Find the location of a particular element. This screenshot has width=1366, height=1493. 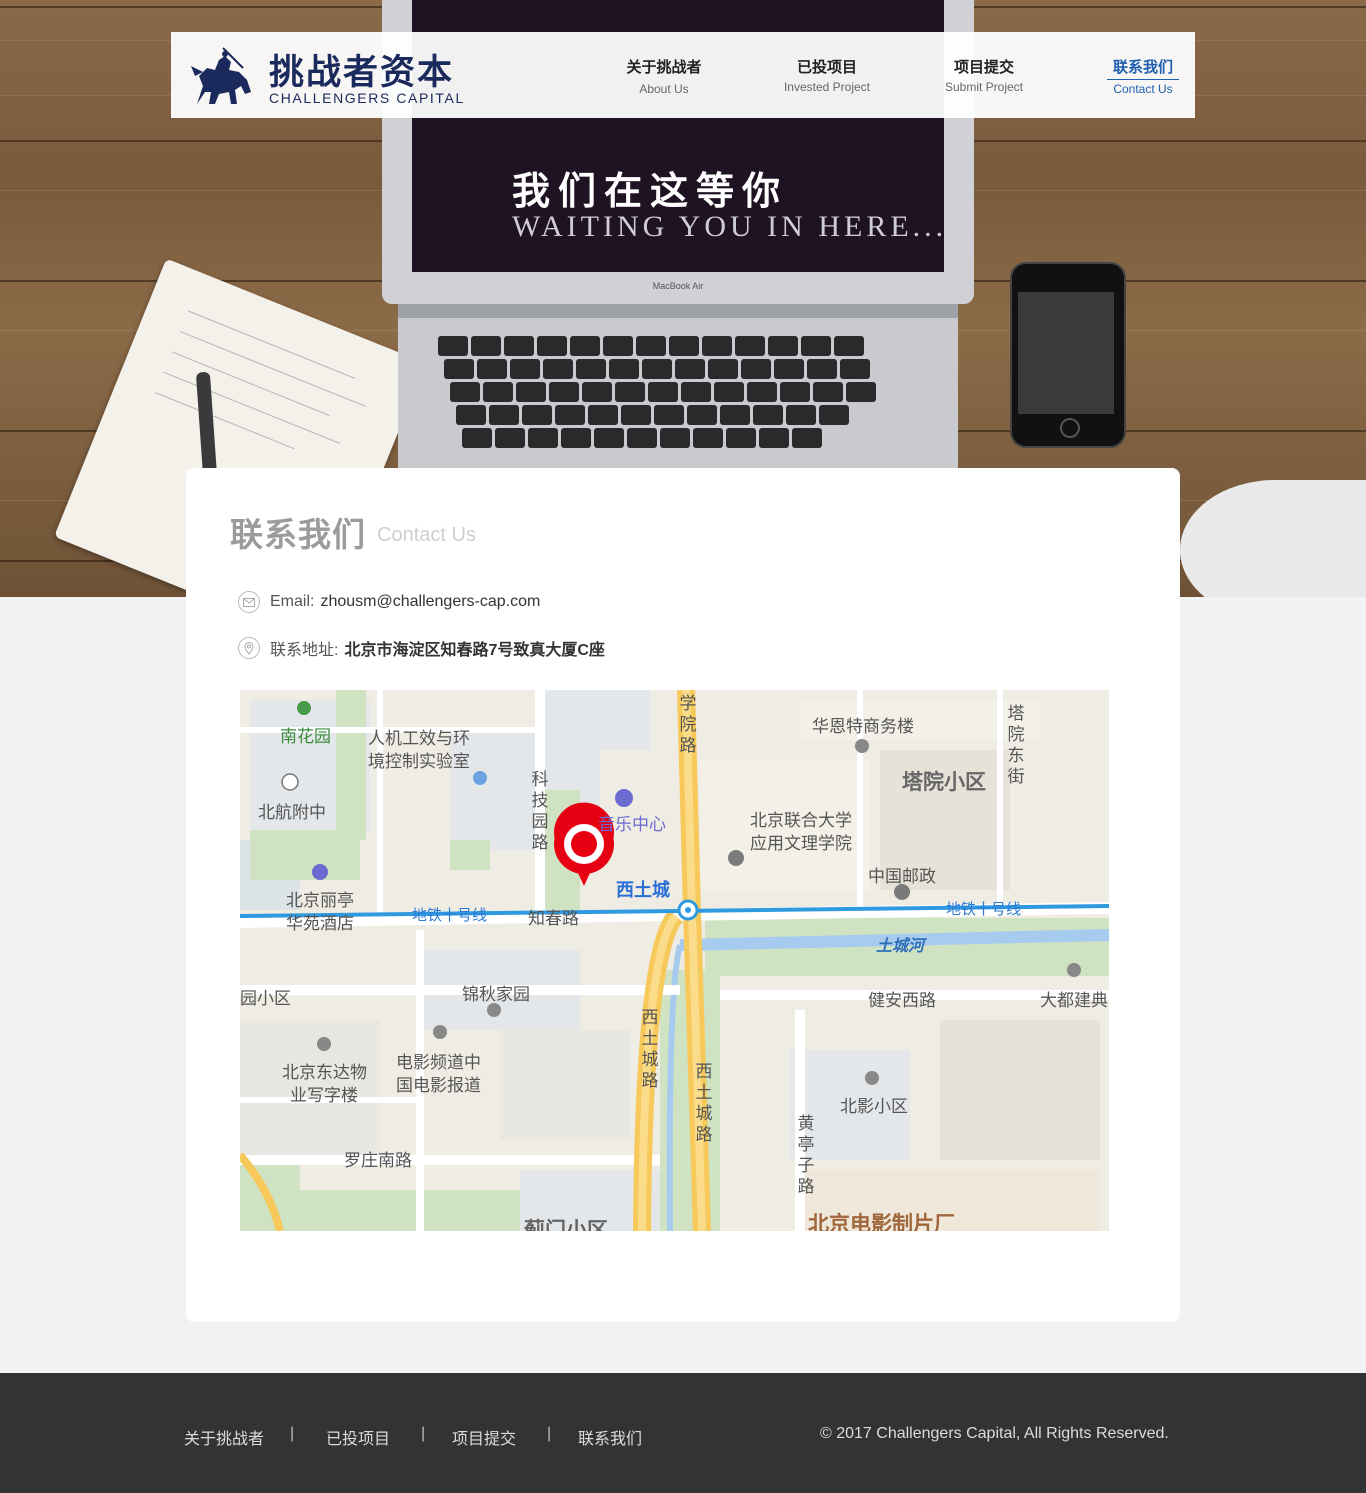

contact-email-row: Email: zhousm@challengers-cap.com is located at coordinates (389, 602).